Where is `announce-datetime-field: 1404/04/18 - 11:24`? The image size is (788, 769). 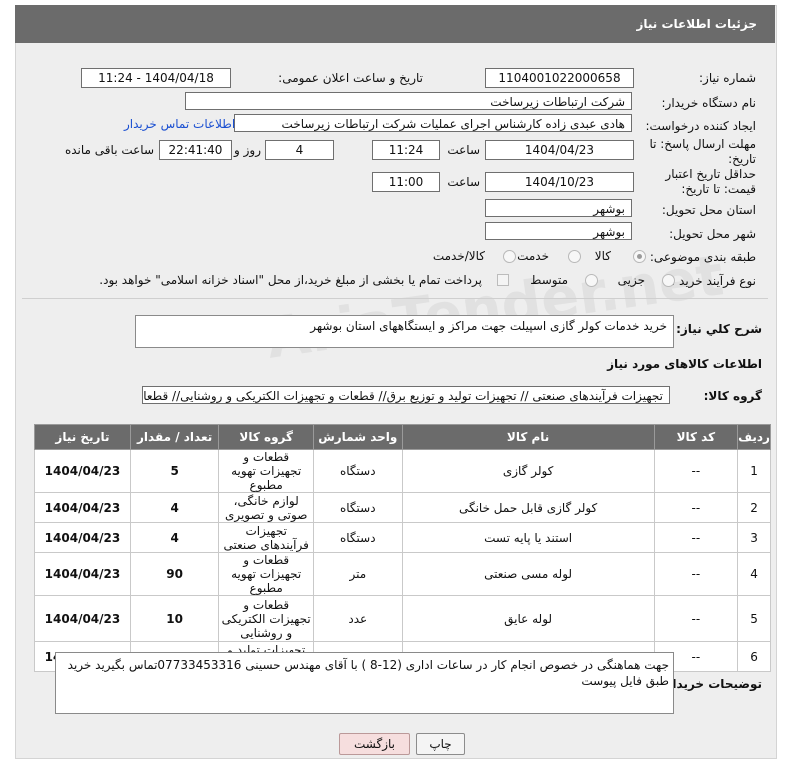
announce-datetime-field: 1404/04/18 - 11:24 is located at coordinates (156, 78).